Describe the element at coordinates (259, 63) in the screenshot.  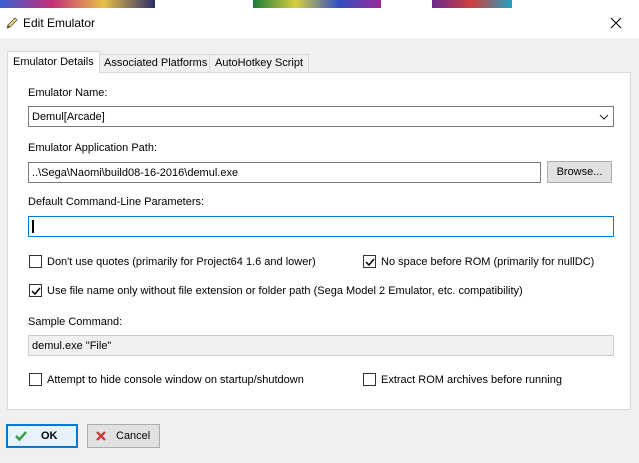
I see `tab-autohotkey-script: AutoHotkey Script` at that location.